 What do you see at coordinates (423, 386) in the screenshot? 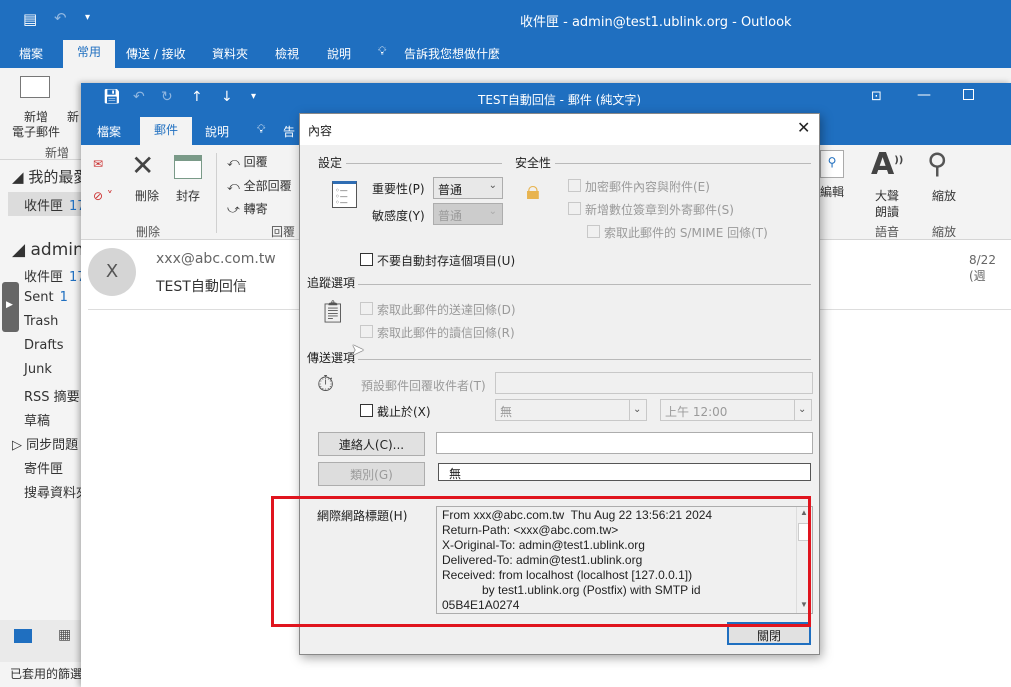
I see `reply-to-label: 預設郵件回覆收件者(T)` at bounding box center [423, 386].